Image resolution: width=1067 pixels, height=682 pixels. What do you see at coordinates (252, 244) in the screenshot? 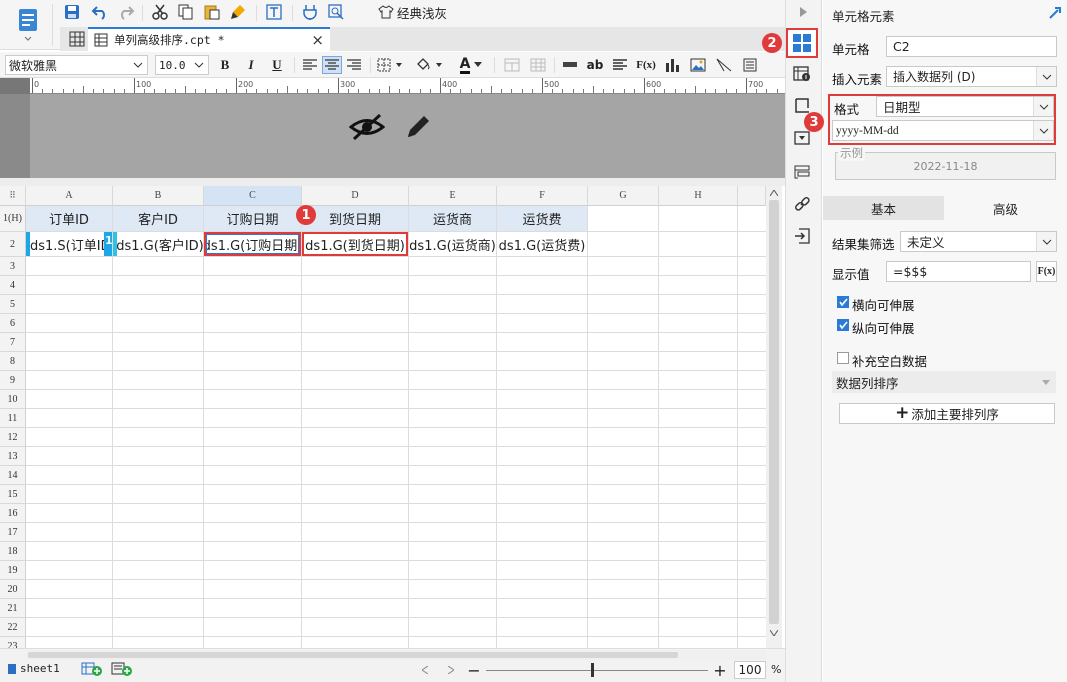
I see `data-cell: ds1.G(订购日期)` at bounding box center [252, 244].